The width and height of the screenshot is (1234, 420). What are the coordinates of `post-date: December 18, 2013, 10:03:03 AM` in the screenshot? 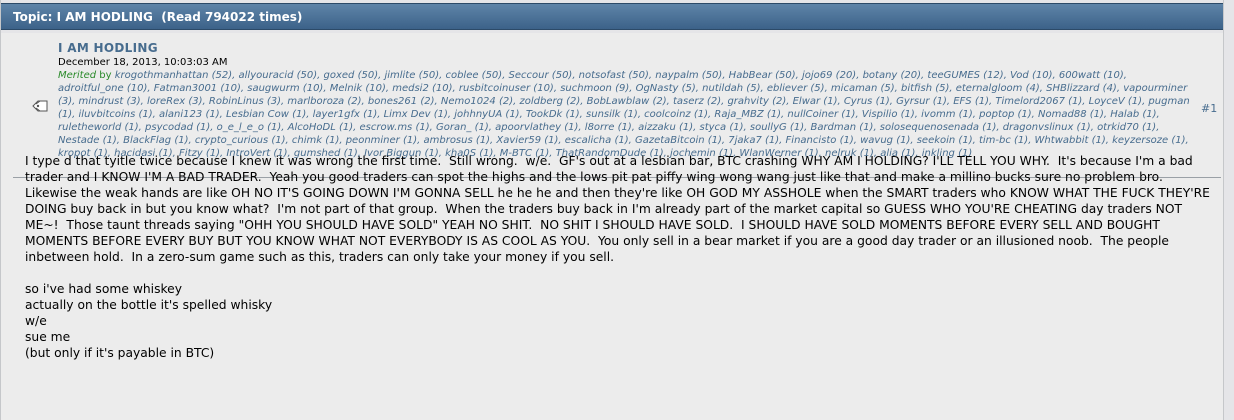 It's located at (143, 62).